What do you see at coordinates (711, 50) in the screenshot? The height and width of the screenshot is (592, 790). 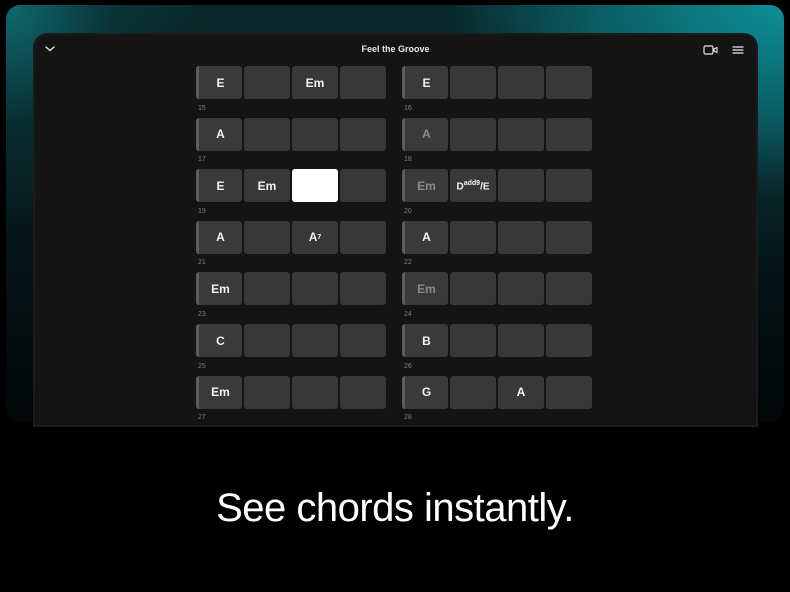 I see `video-camera-icon` at bounding box center [711, 50].